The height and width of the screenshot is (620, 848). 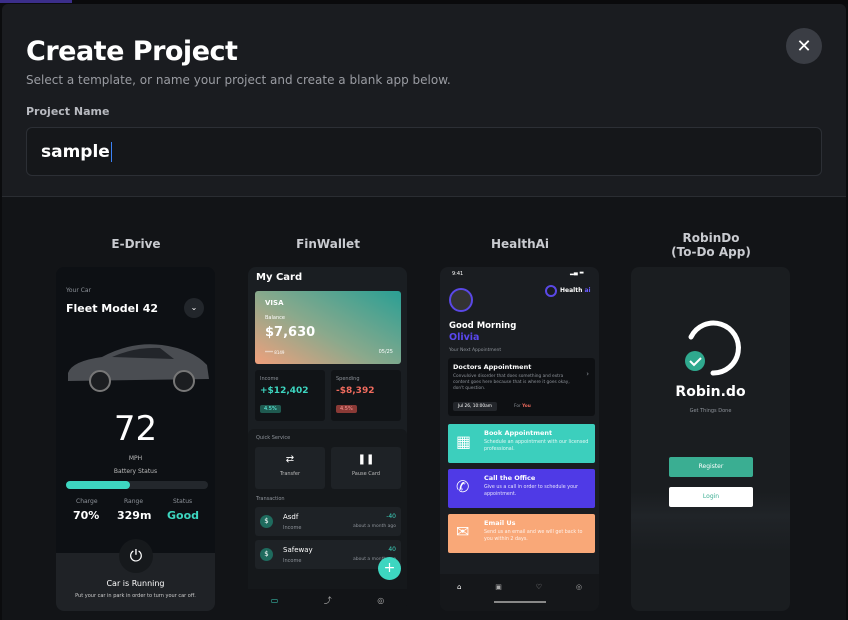 I want to click on modal-title: Create Project, so click(x=132, y=51).